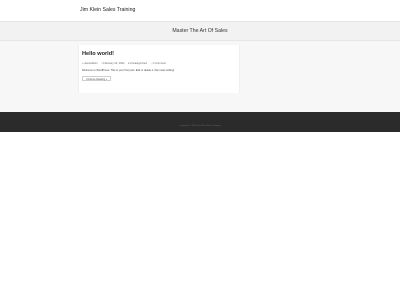  What do you see at coordinates (107, 10) in the screenshot?
I see `site-title-link: Jim Klein Sales Training` at bounding box center [107, 10].